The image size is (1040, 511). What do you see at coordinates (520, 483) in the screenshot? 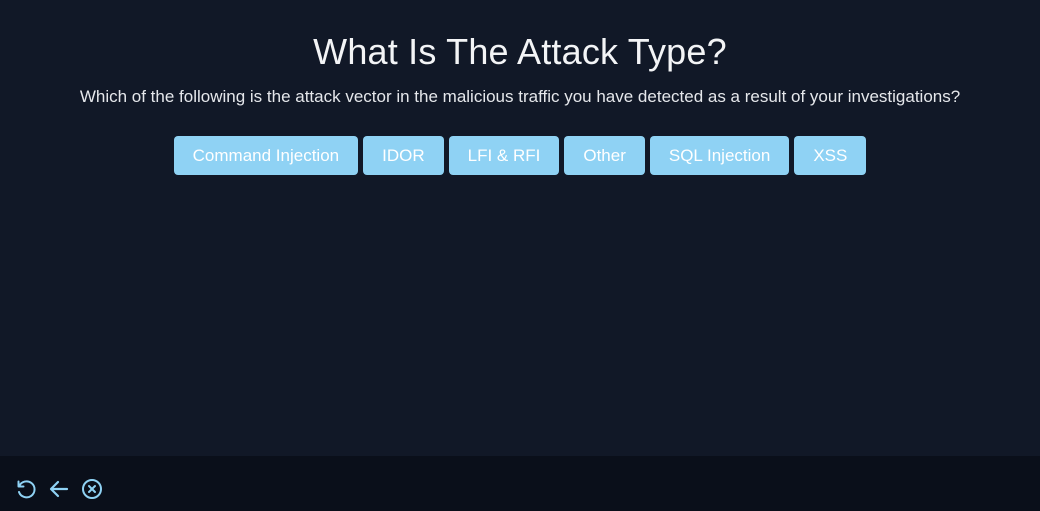
I see `bottom-control-bar` at bounding box center [520, 483].